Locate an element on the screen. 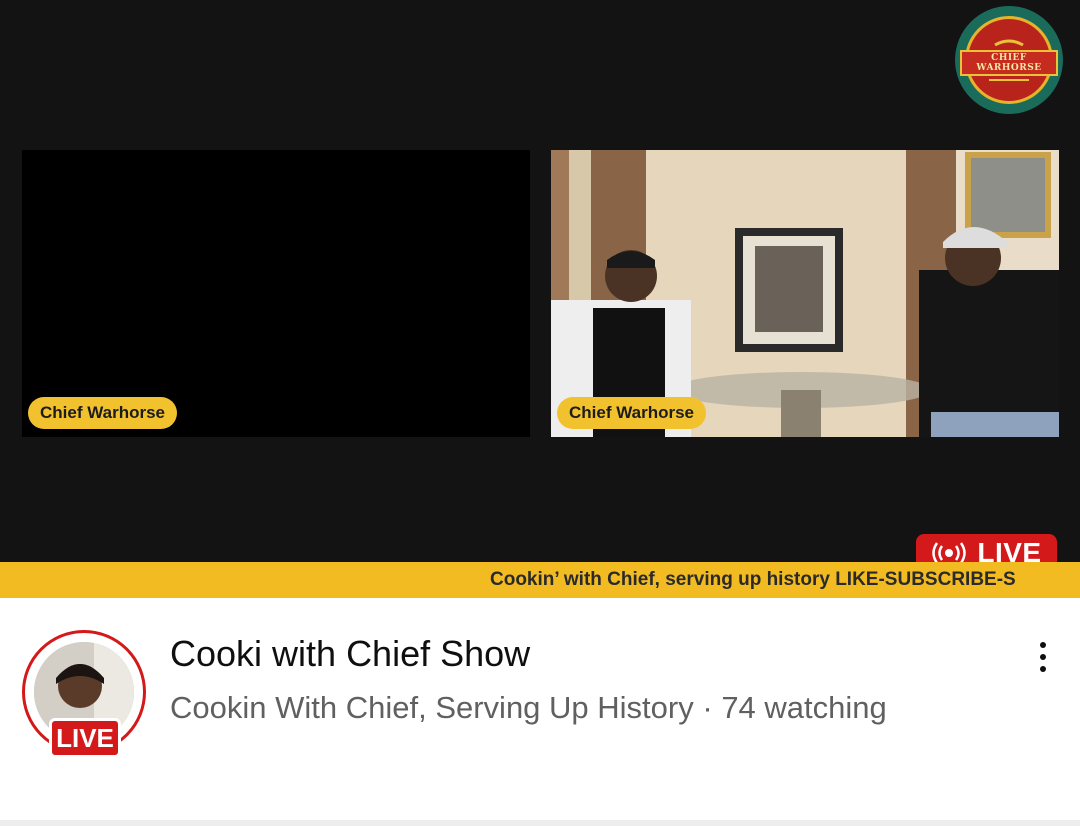 This screenshot has height=826, width=1080. channel-logo: CHIEF WARHORSE is located at coordinates (1009, 60).